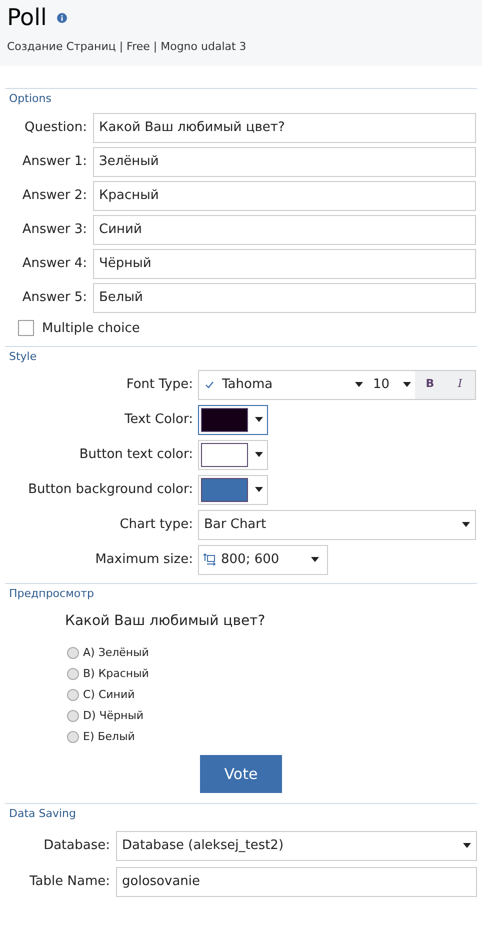 This screenshot has height=927, width=482. I want to click on checkbox-label: Multiple choice, so click(91, 329).